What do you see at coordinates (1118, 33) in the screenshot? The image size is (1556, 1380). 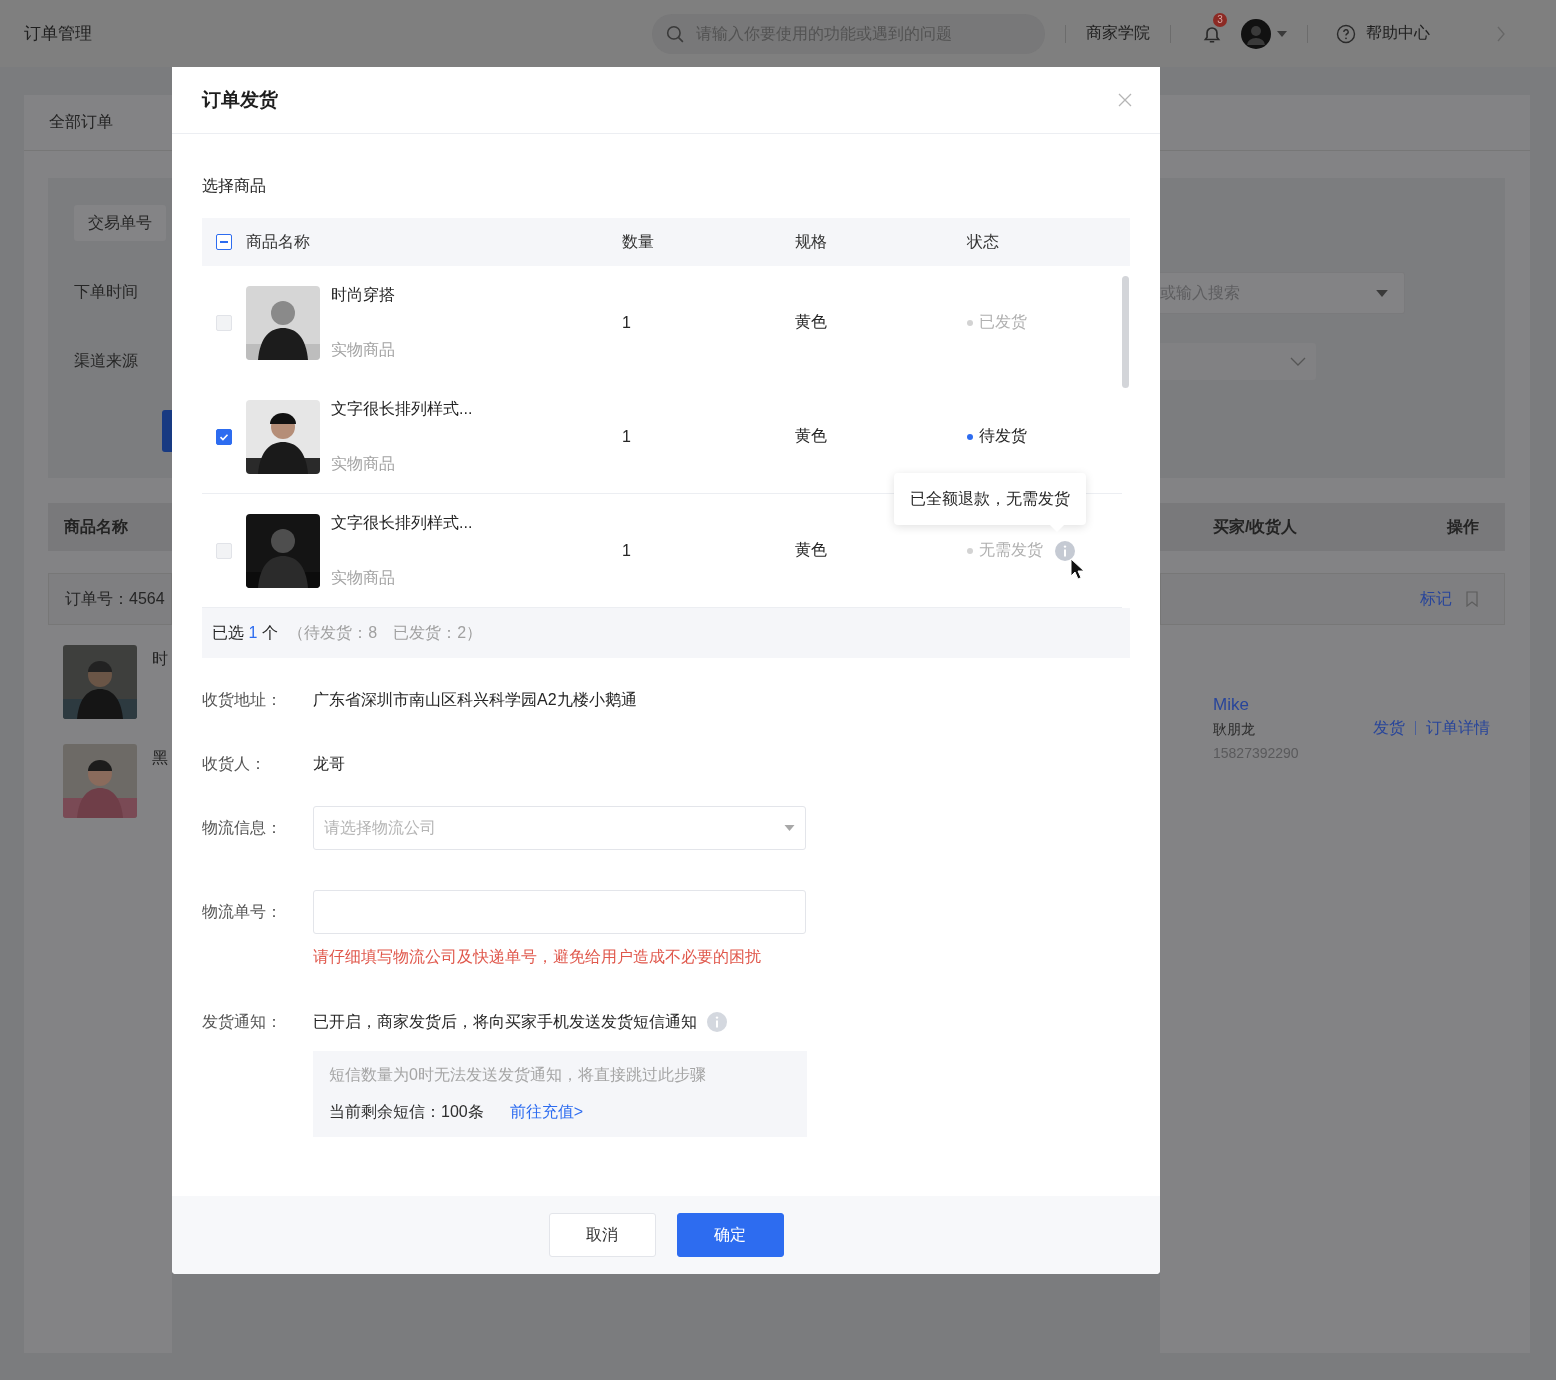 I see `academy-link: 商家学院` at bounding box center [1118, 33].